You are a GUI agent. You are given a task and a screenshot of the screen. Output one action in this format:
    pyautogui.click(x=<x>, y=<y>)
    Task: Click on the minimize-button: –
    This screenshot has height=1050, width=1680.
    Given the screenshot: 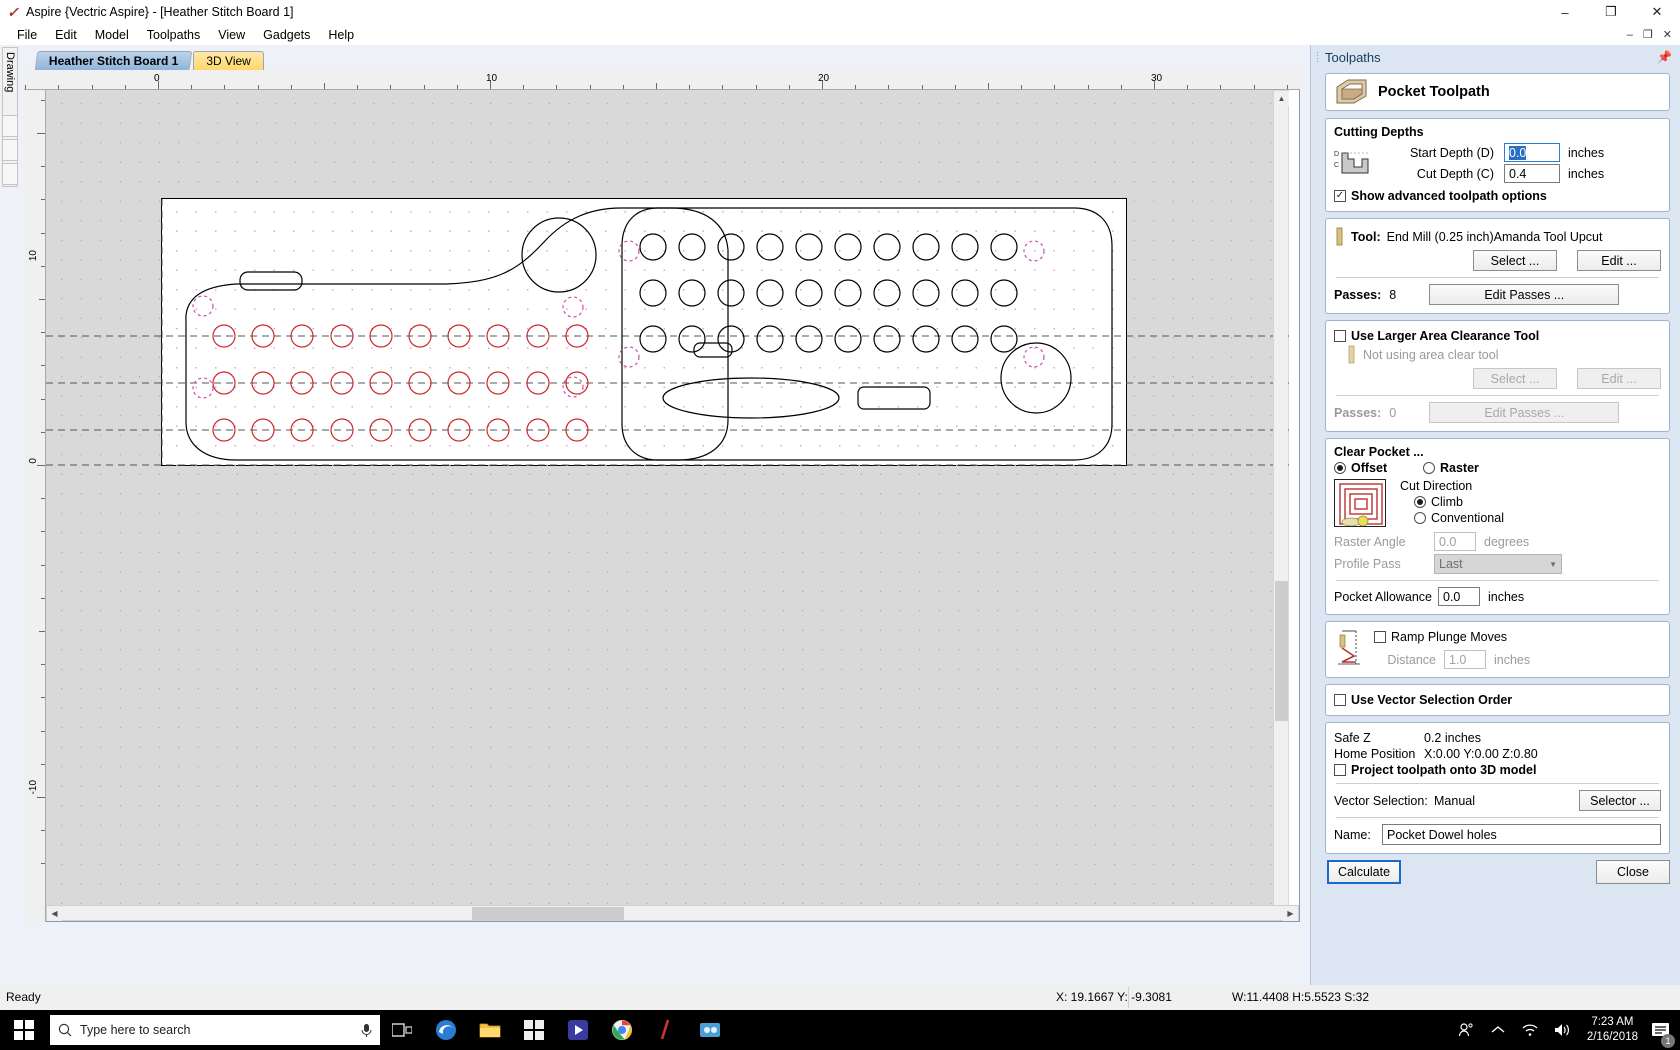 What is the action you would take?
    pyautogui.click(x=1565, y=12)
    